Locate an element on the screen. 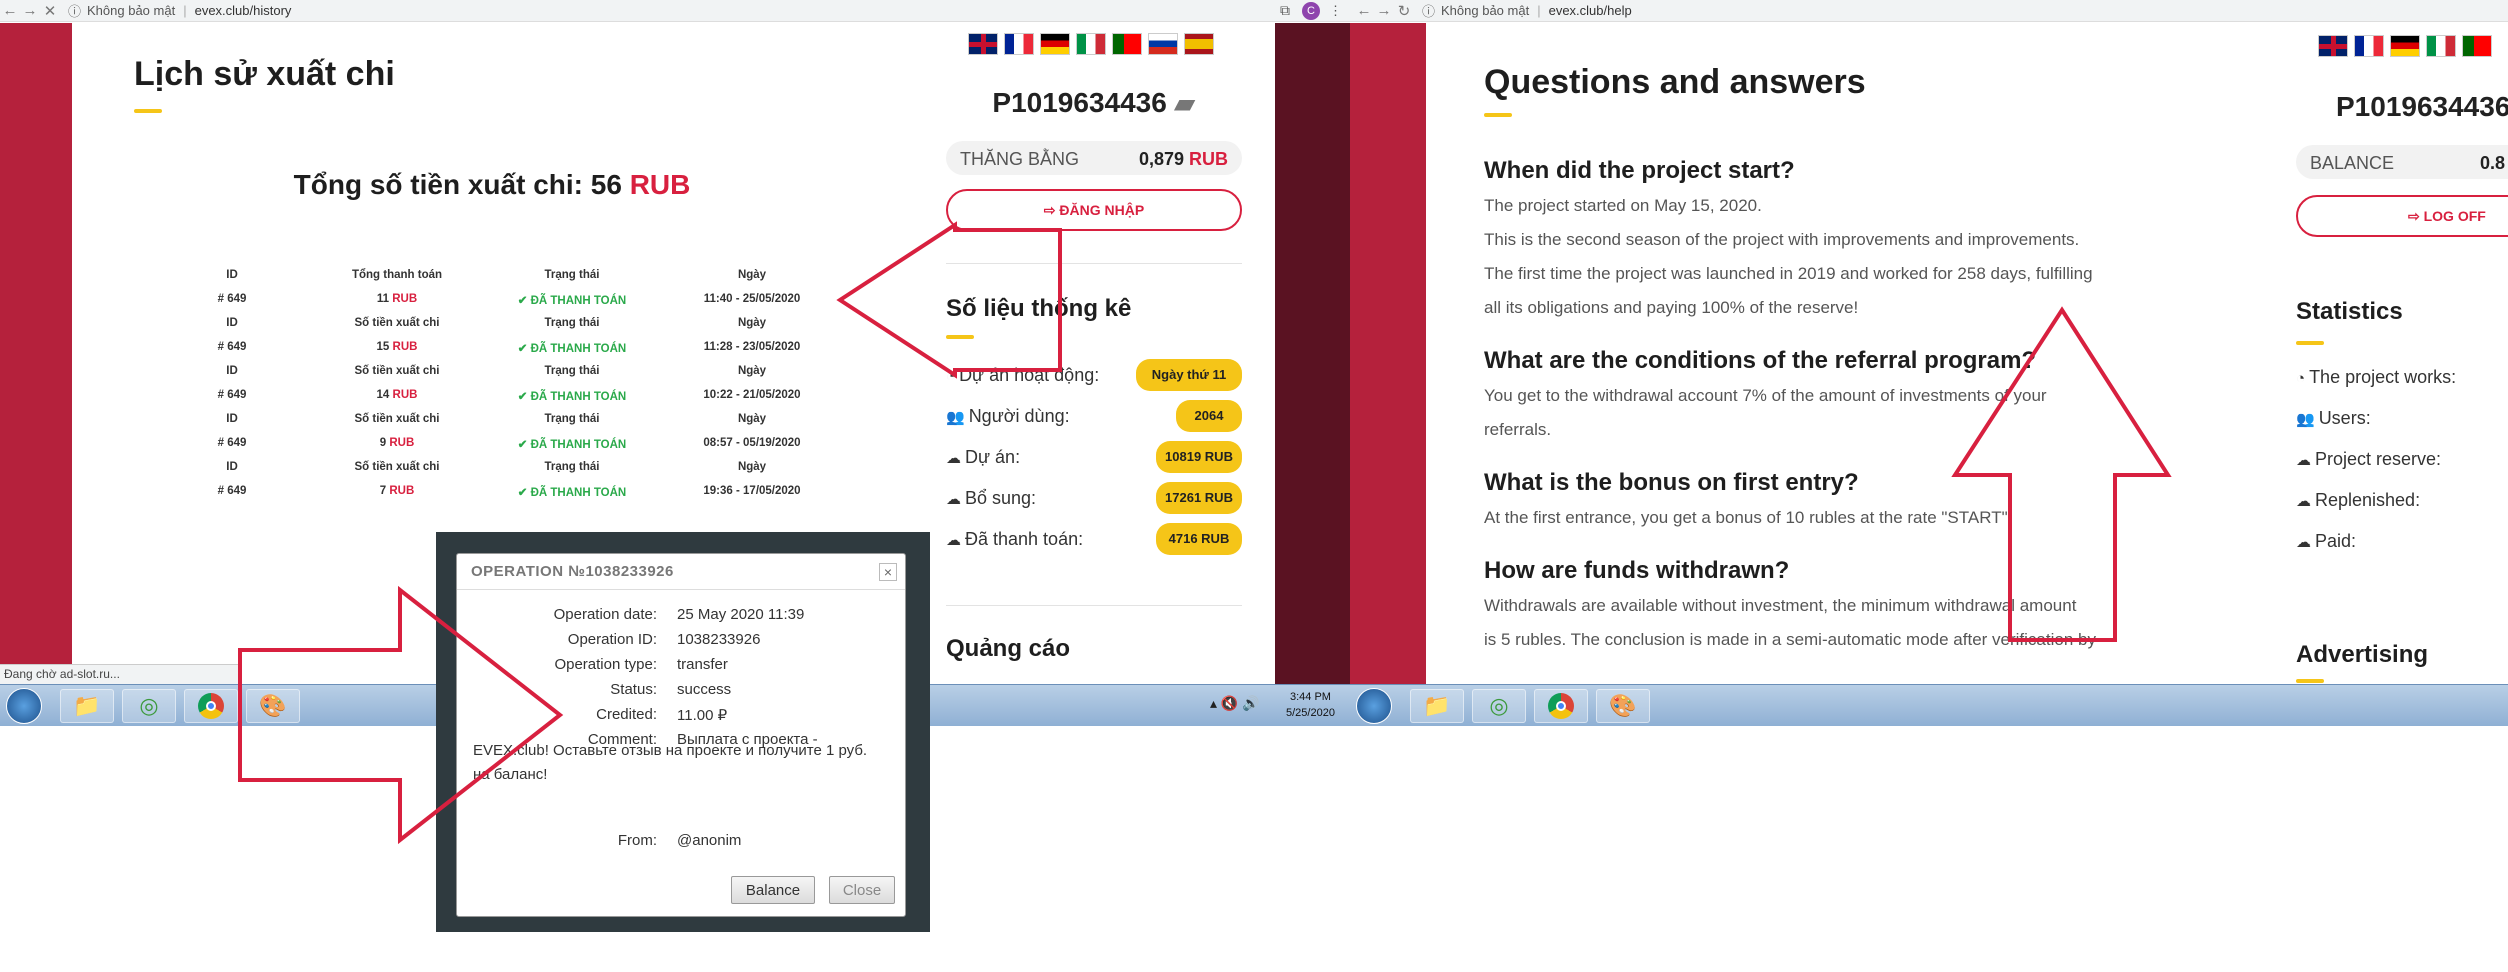 The width and height of the screenshot is (2508, 972). arrow-right is located at coordinates (401, 715).